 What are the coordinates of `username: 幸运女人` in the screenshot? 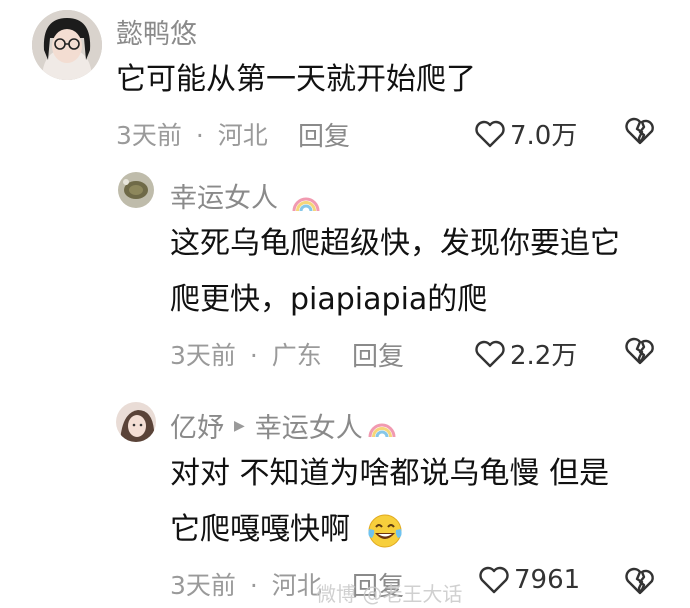 It's located at (245, 195).